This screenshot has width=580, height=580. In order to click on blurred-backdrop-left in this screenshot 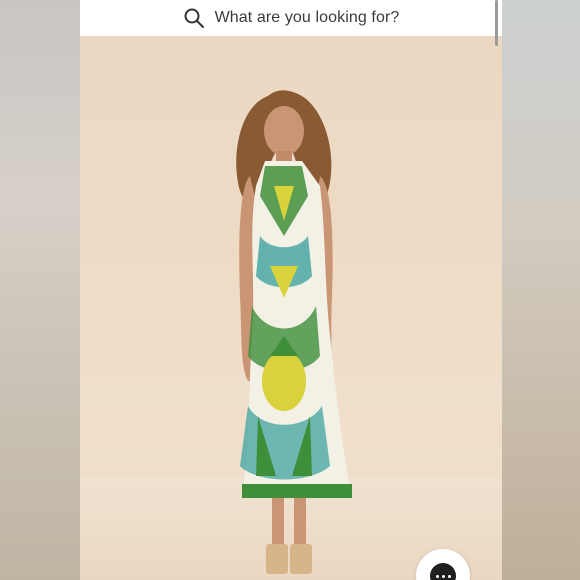, I will do `click(40, 290)`.